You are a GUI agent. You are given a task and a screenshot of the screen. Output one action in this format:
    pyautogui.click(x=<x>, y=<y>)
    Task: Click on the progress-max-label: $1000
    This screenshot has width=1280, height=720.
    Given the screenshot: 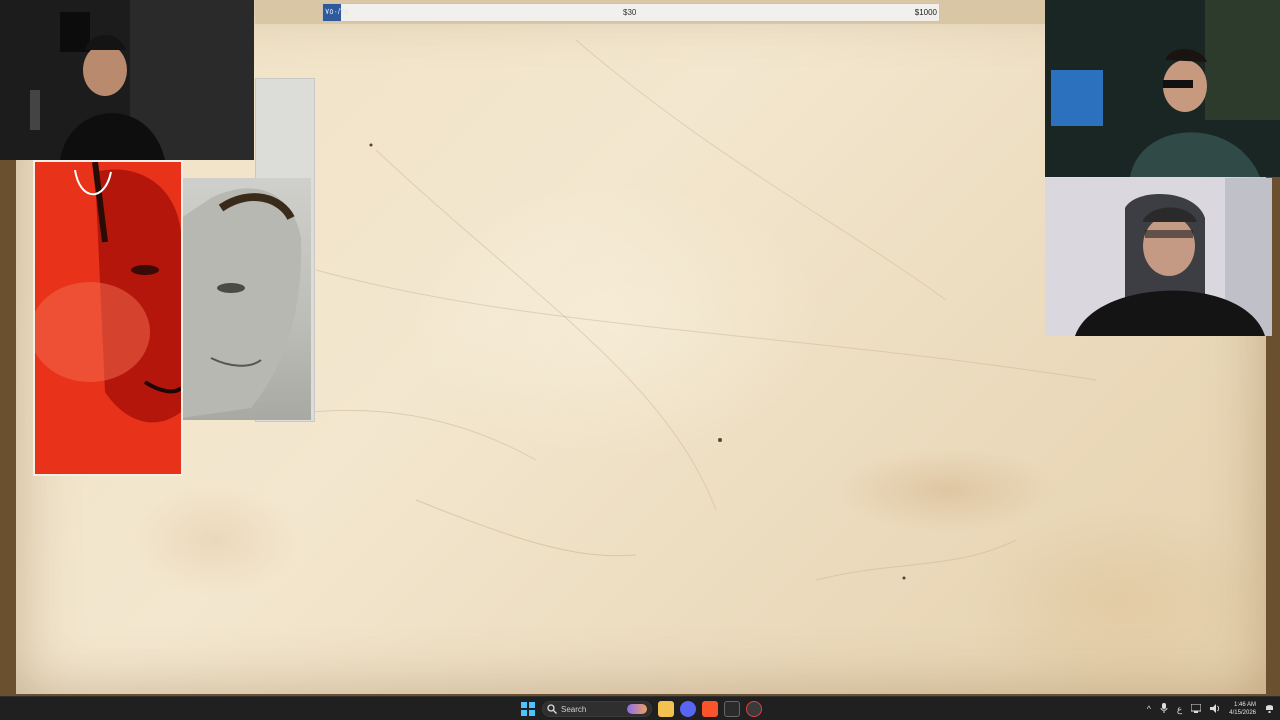 What is the action you would take?
    pyautogui.click(x=925, y=12)
    